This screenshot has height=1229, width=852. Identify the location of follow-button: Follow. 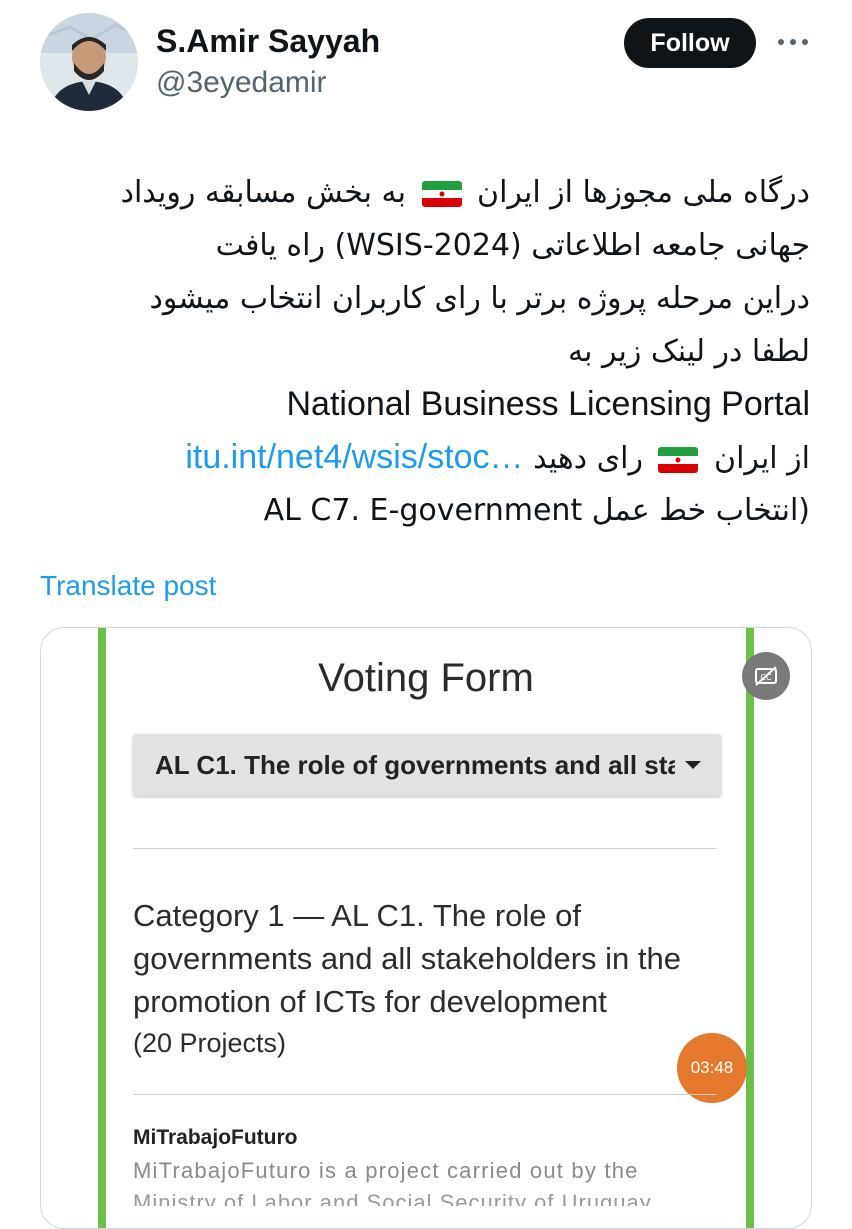
(690, 43).